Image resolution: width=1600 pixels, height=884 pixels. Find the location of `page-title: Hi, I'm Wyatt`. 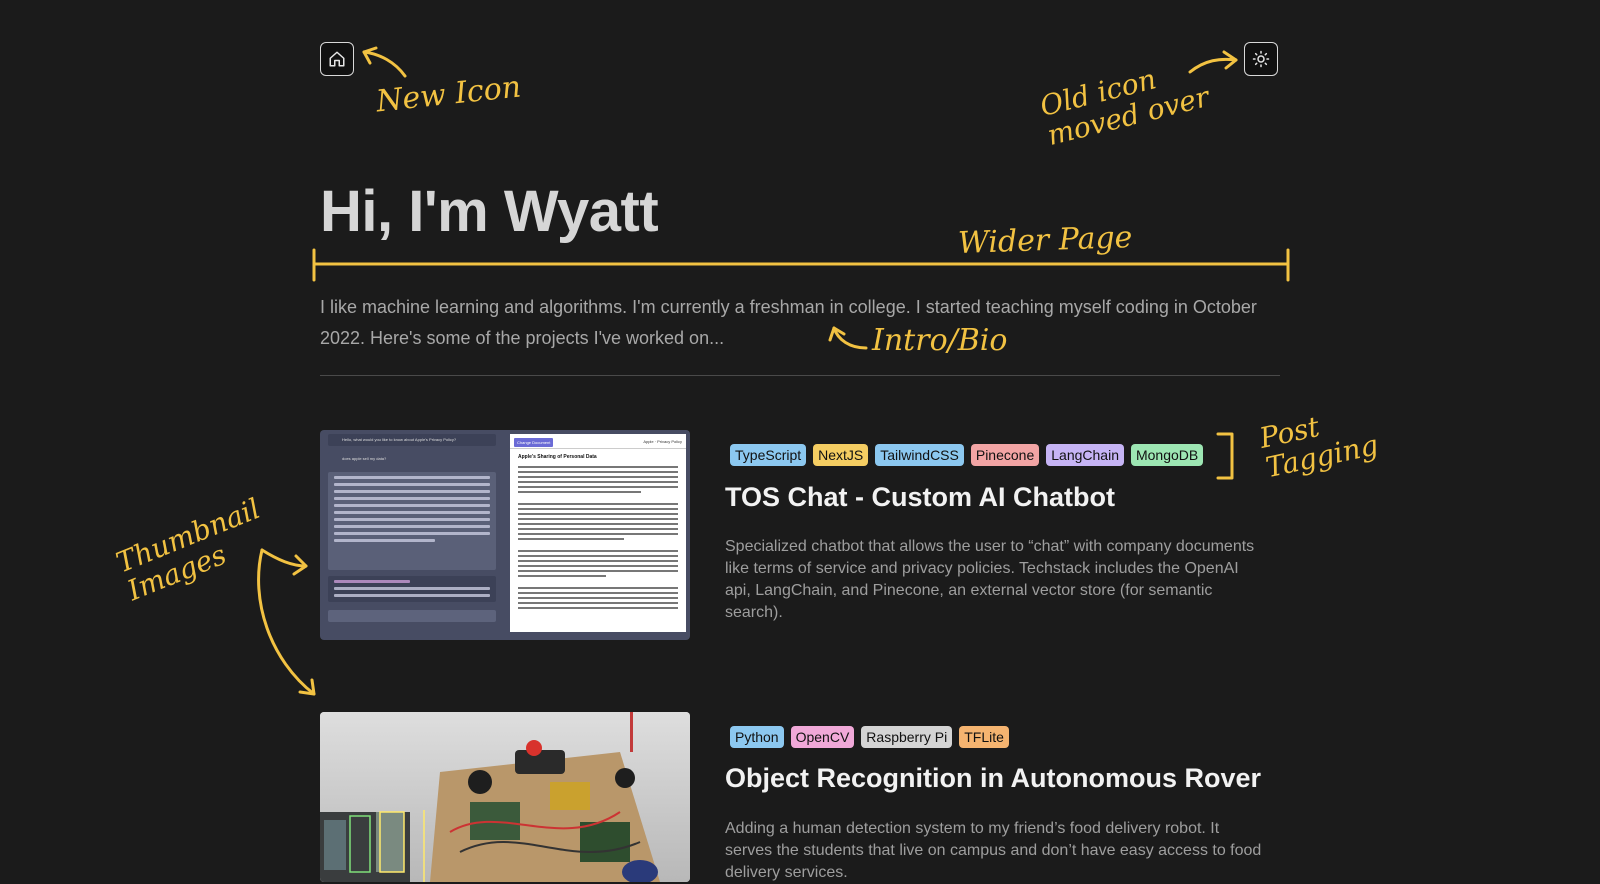

page-title: Hi, I'm Wyatt is located at coordinates (489, 211).